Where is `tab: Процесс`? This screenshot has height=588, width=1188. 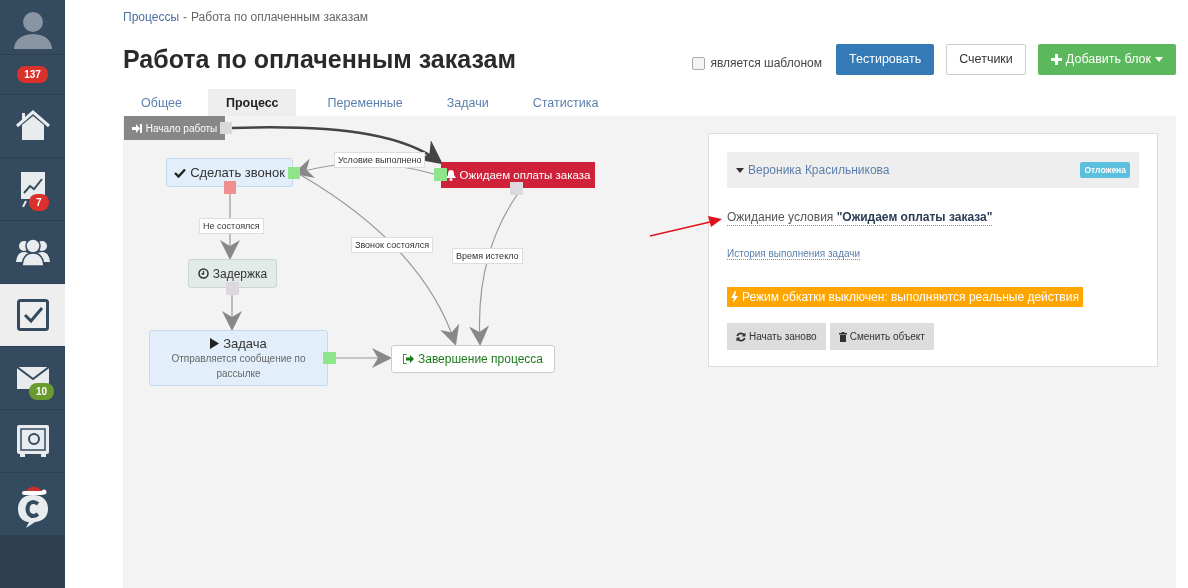
tab: Процесс is located at coordinates (251, 102).